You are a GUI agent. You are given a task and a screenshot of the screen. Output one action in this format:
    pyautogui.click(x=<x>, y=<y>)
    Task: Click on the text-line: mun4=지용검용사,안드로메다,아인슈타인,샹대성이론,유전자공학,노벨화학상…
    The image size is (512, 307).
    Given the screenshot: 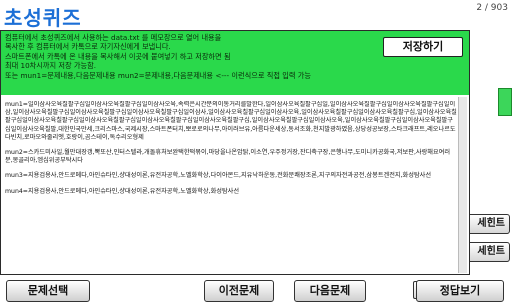 What is the action you would take?
    pyautogui.click(x=122, y=191)
    